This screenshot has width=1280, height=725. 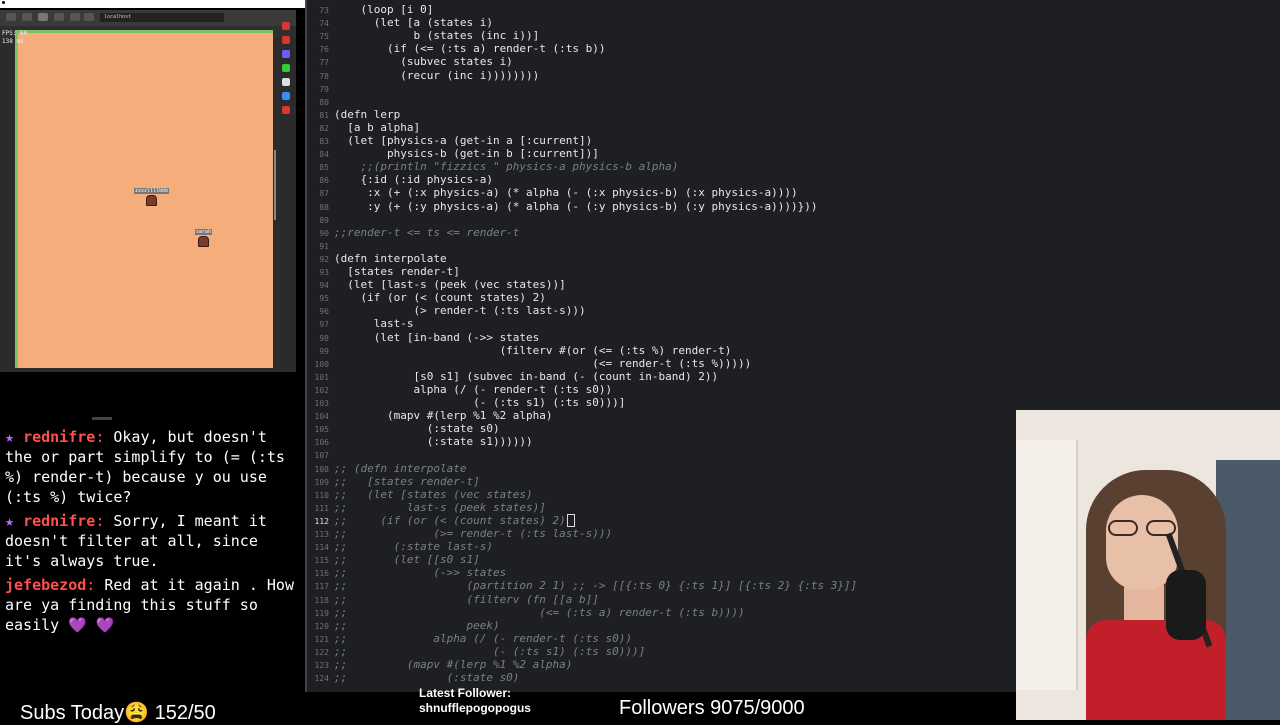 I want to click on code-line: 92 (defn interpolate, so click(x=375, y=258).